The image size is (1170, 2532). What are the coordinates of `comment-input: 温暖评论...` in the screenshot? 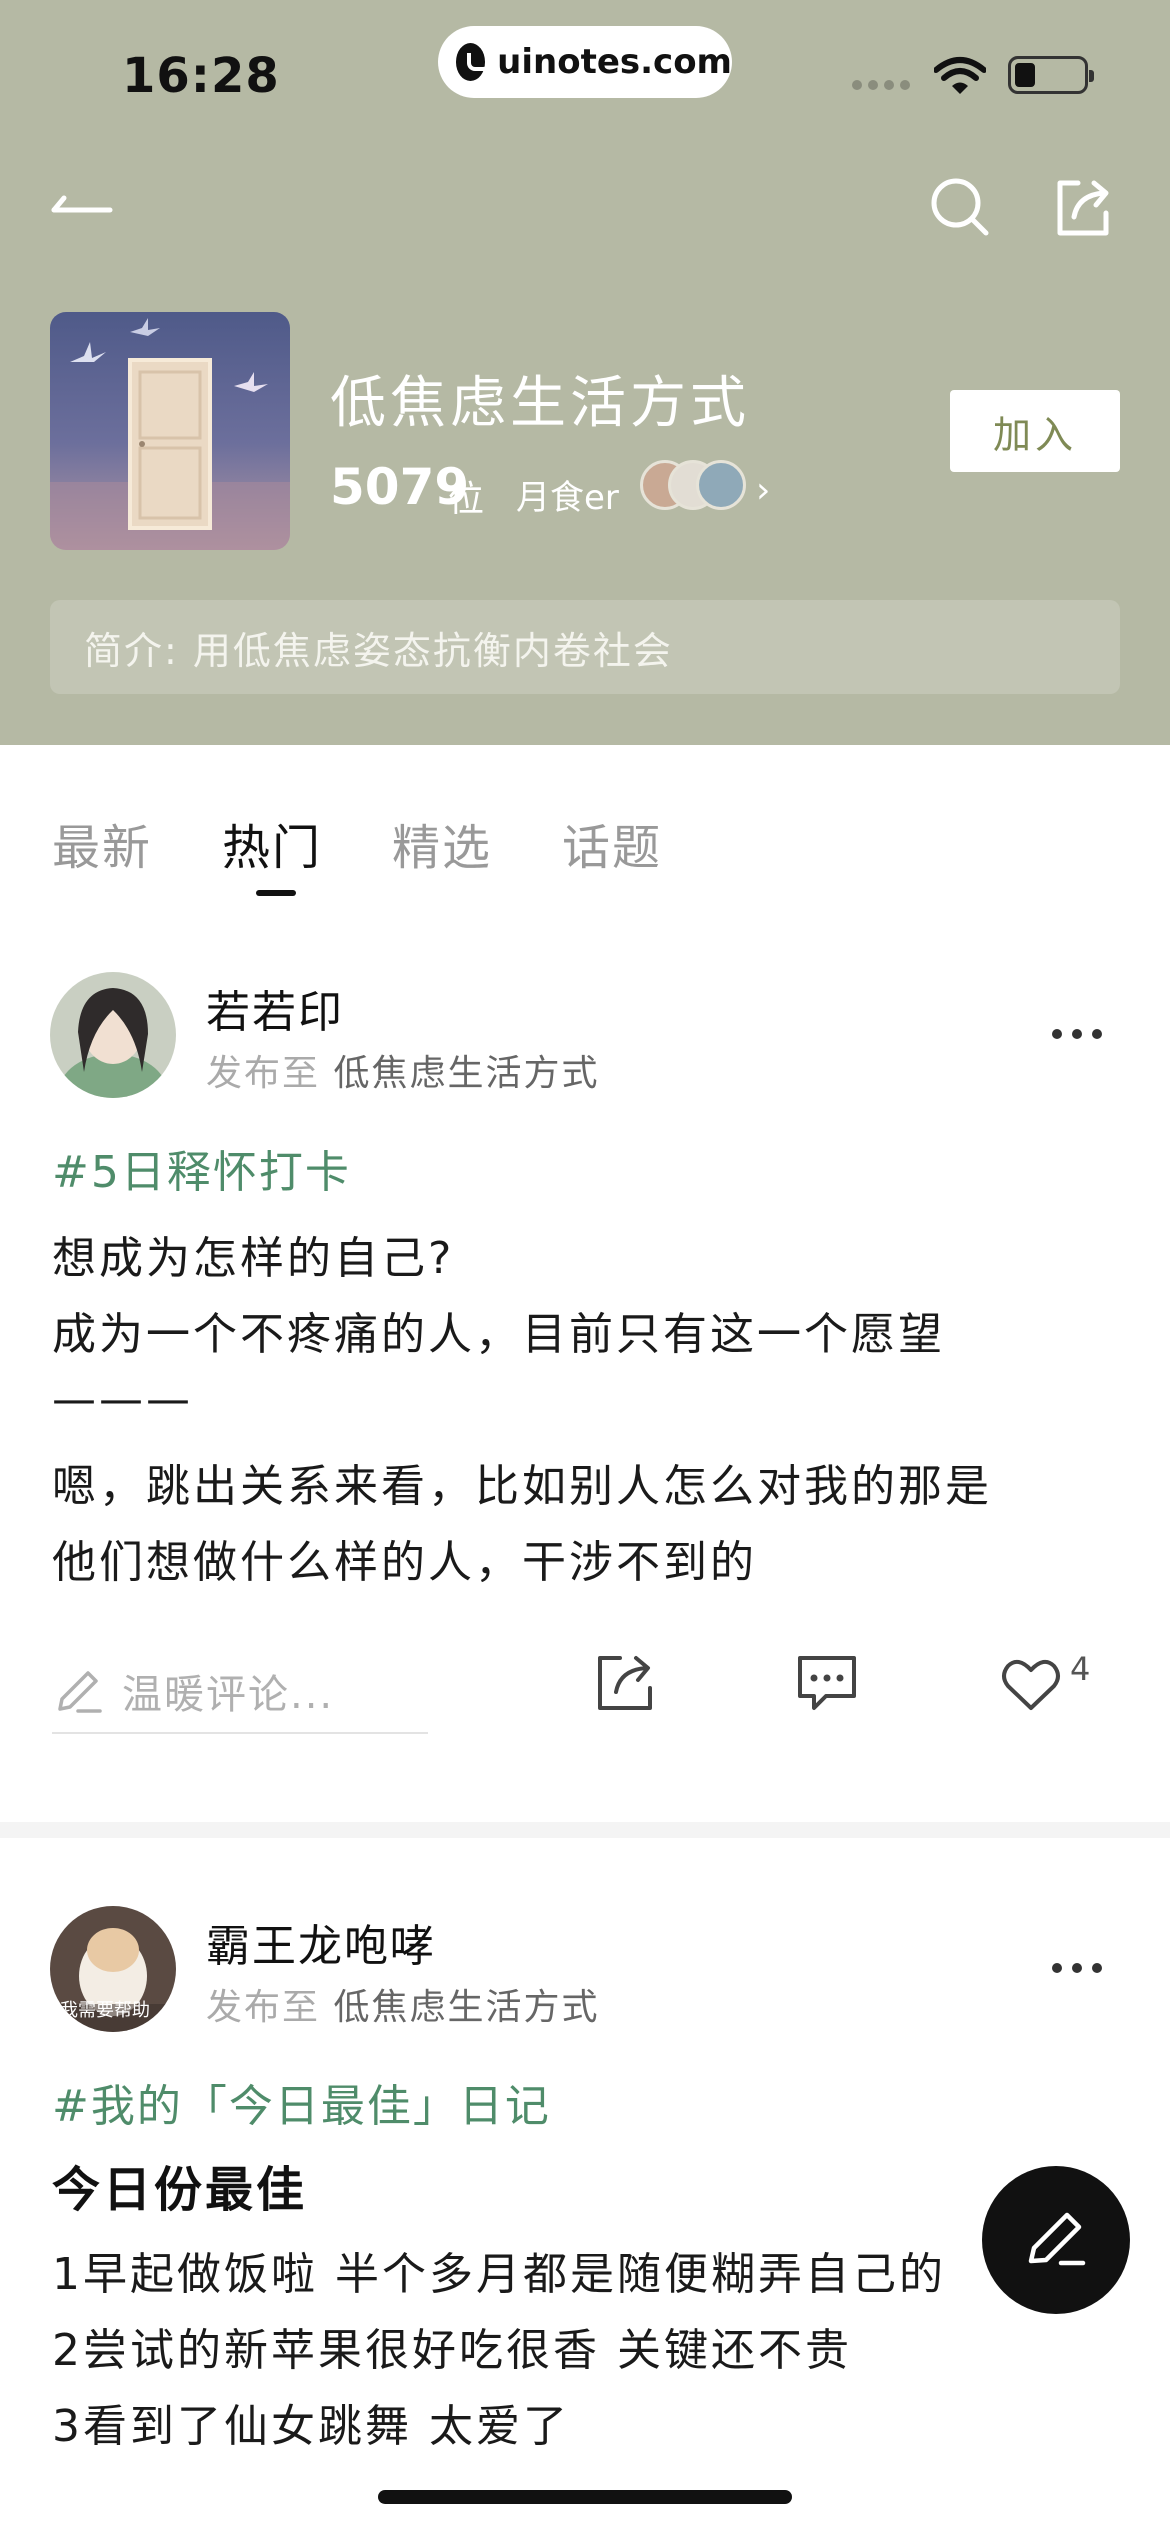 It's located at (240, 1692).